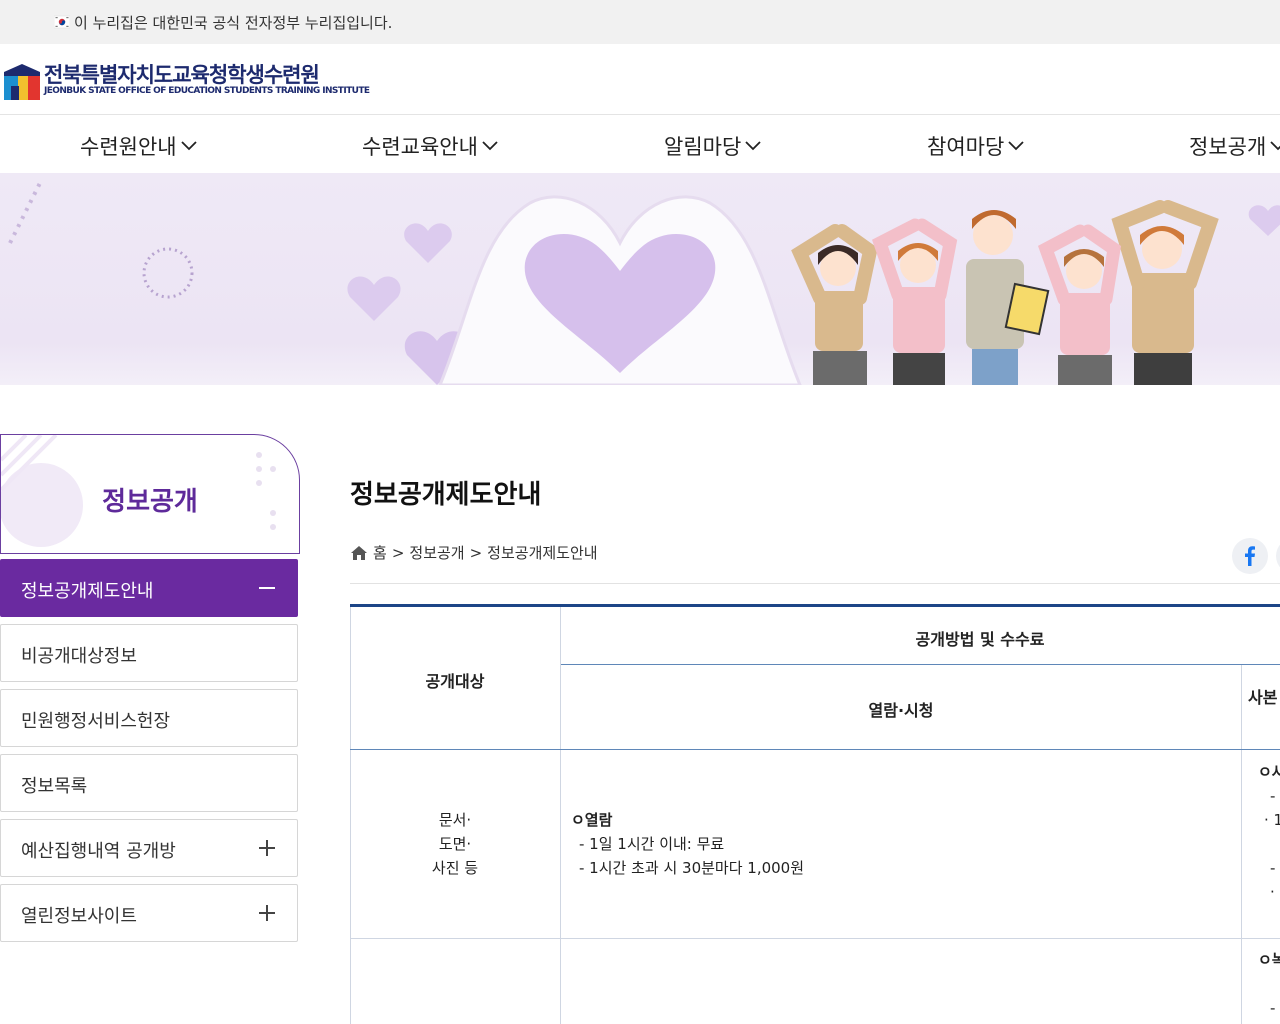 Image resolution: width=1280 pixels, height=1024 pixels. I want to click on gnb-item-notice: 알림마당, so click(712, 146).